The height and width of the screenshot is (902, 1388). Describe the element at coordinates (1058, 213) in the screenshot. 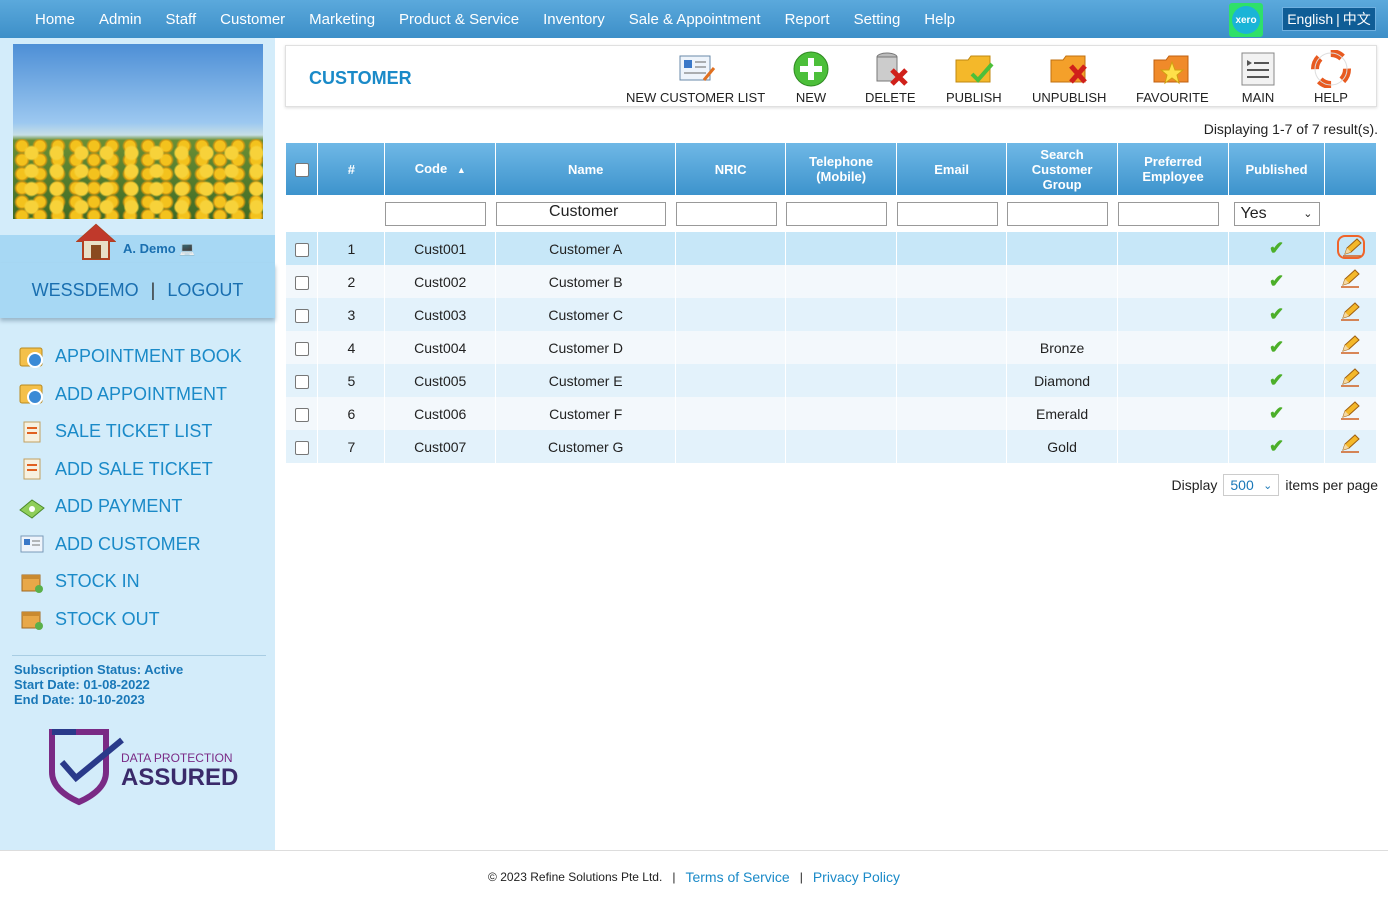

I see `filter-customer-group-input` at that location.